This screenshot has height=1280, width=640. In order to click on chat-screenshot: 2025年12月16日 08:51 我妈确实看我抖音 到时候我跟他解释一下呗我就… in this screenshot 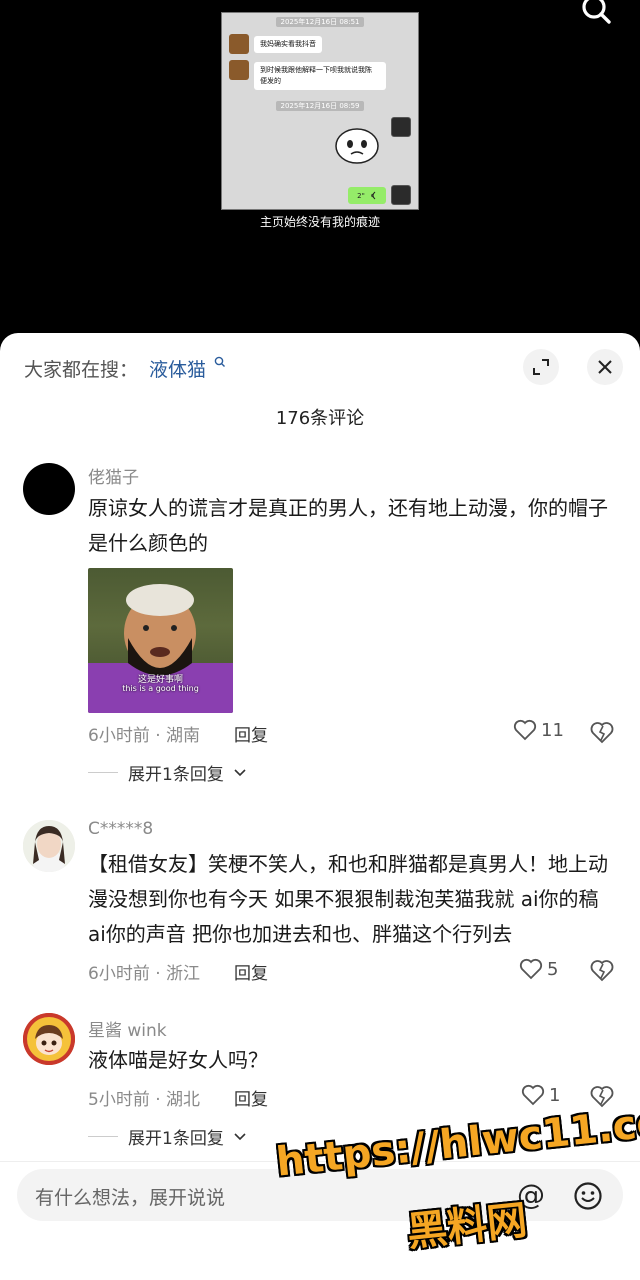, I will do `click(320, 111)`.